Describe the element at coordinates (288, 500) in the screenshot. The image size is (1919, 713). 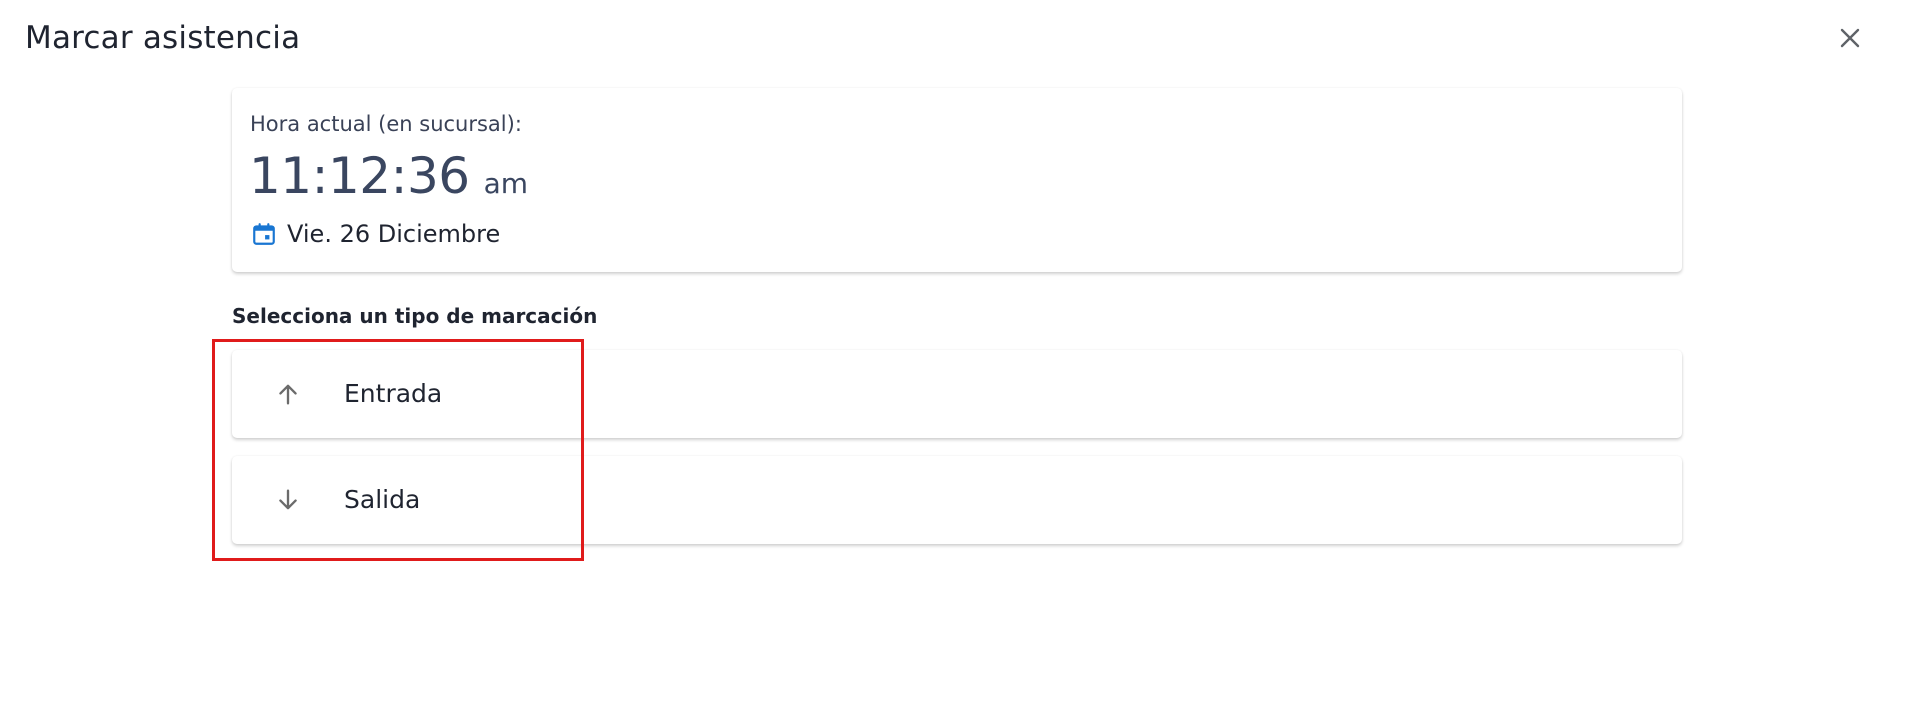
I see `arrow-down-icon` at that location.